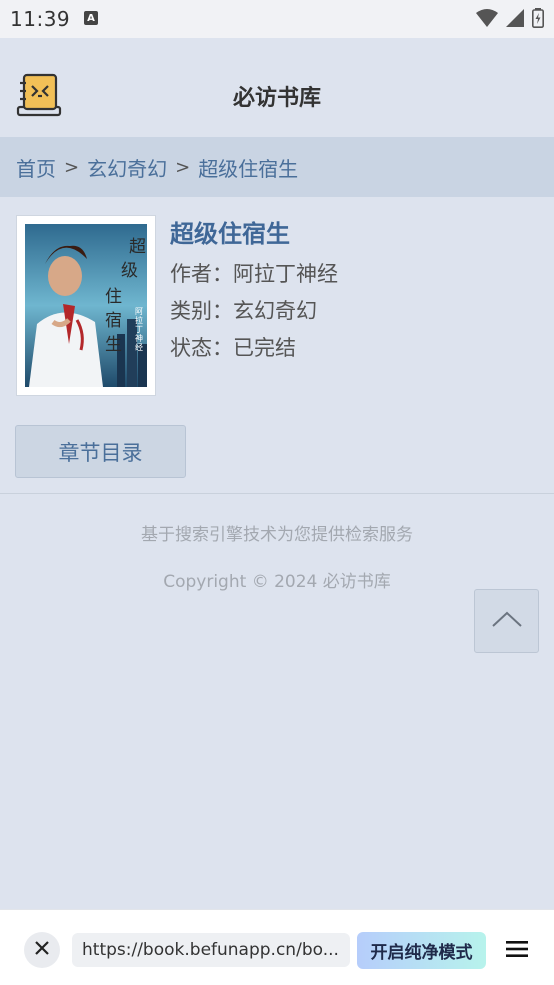  What do you see at coordinates (137, 247) in the screenshot?
I see `cover-title-char: 超` at bounding box center [137, 247].